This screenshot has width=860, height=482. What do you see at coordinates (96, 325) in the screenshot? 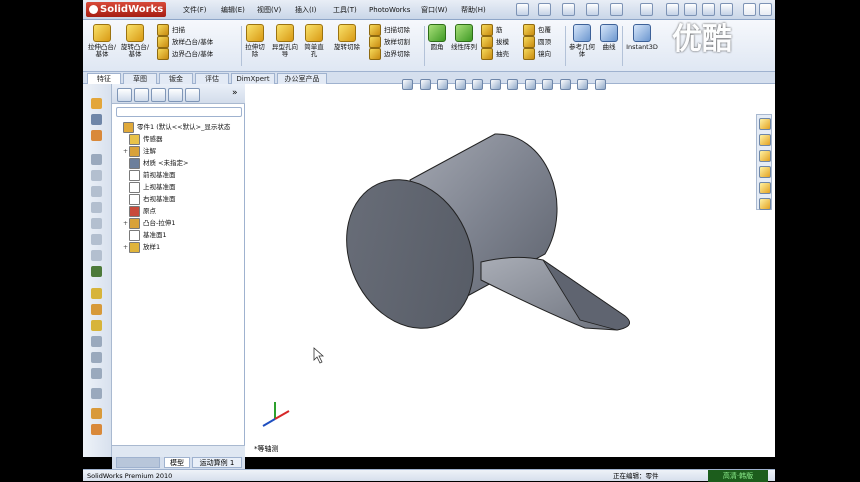
I see `mirror-entities-icon` at bounding box center [96, 325].